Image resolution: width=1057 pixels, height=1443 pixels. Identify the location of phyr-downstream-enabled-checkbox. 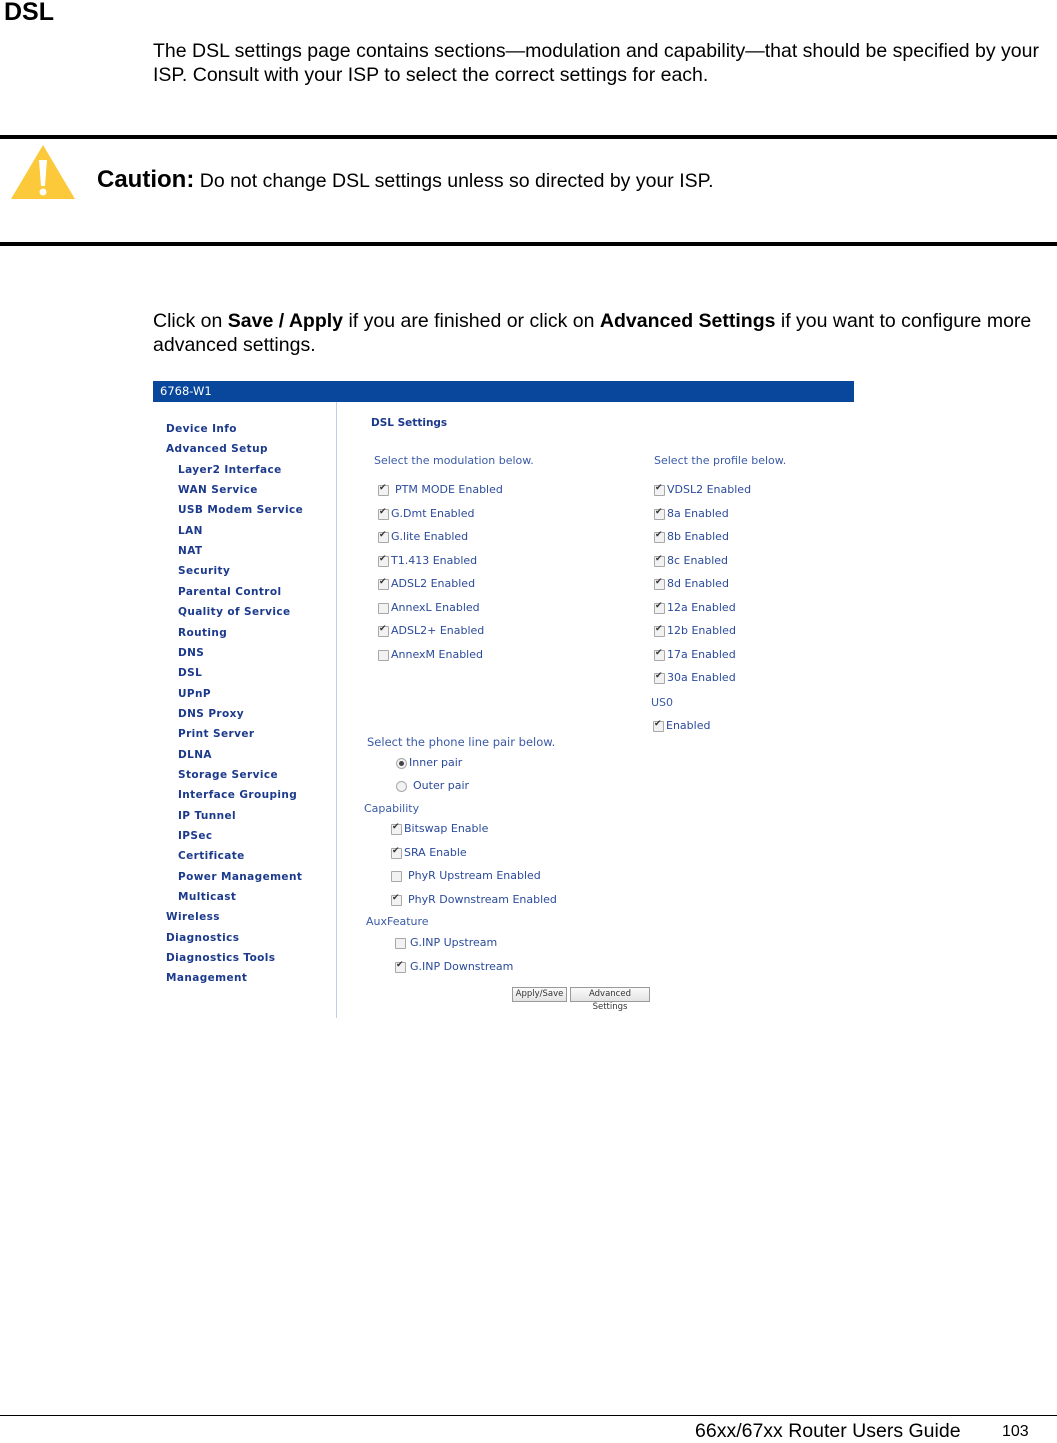
(396, 899).